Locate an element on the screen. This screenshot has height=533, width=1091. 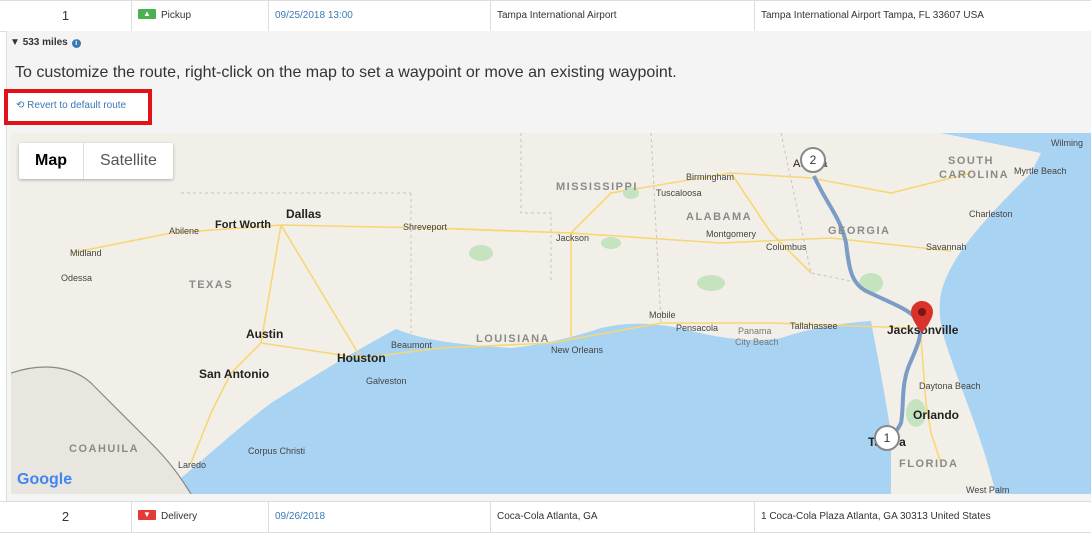
revert-highlight: ⟲ Revert to default route is located at coordinates (78, 107).